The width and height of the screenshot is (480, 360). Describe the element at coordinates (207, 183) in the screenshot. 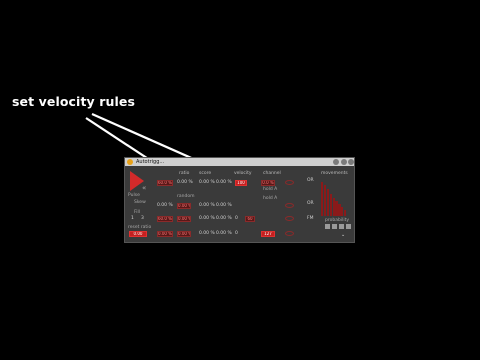

I see `row1-c-value: 0.00 %` at that location.